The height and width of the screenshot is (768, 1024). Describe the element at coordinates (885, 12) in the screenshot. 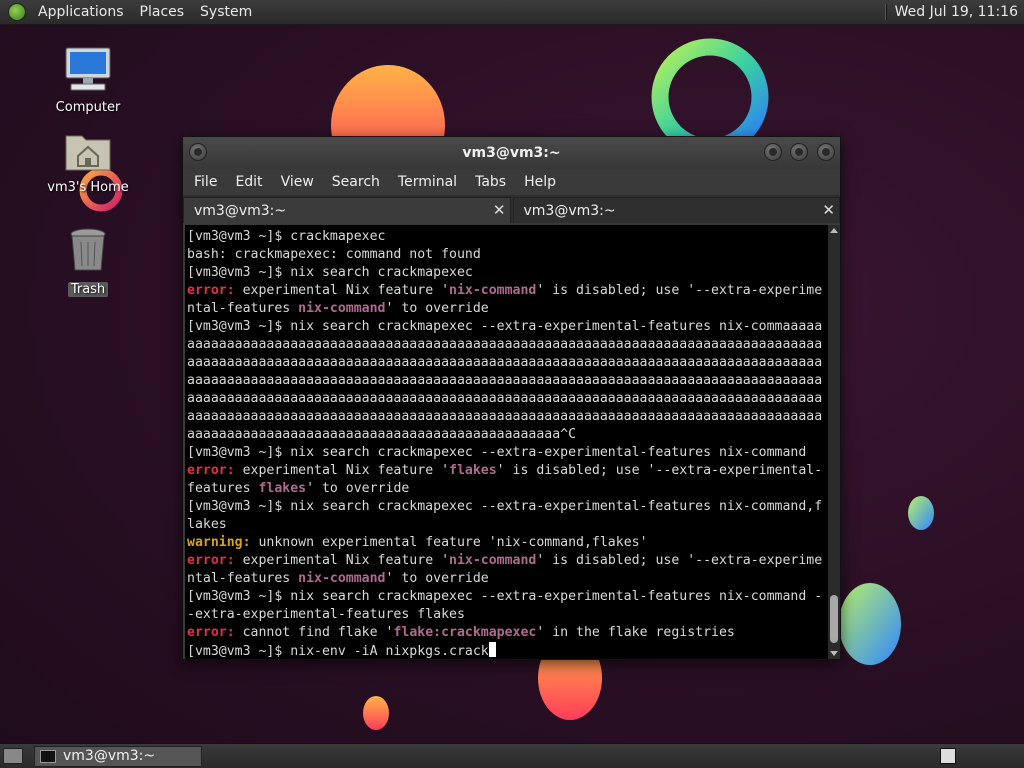

I see `panel-separator` at that location.